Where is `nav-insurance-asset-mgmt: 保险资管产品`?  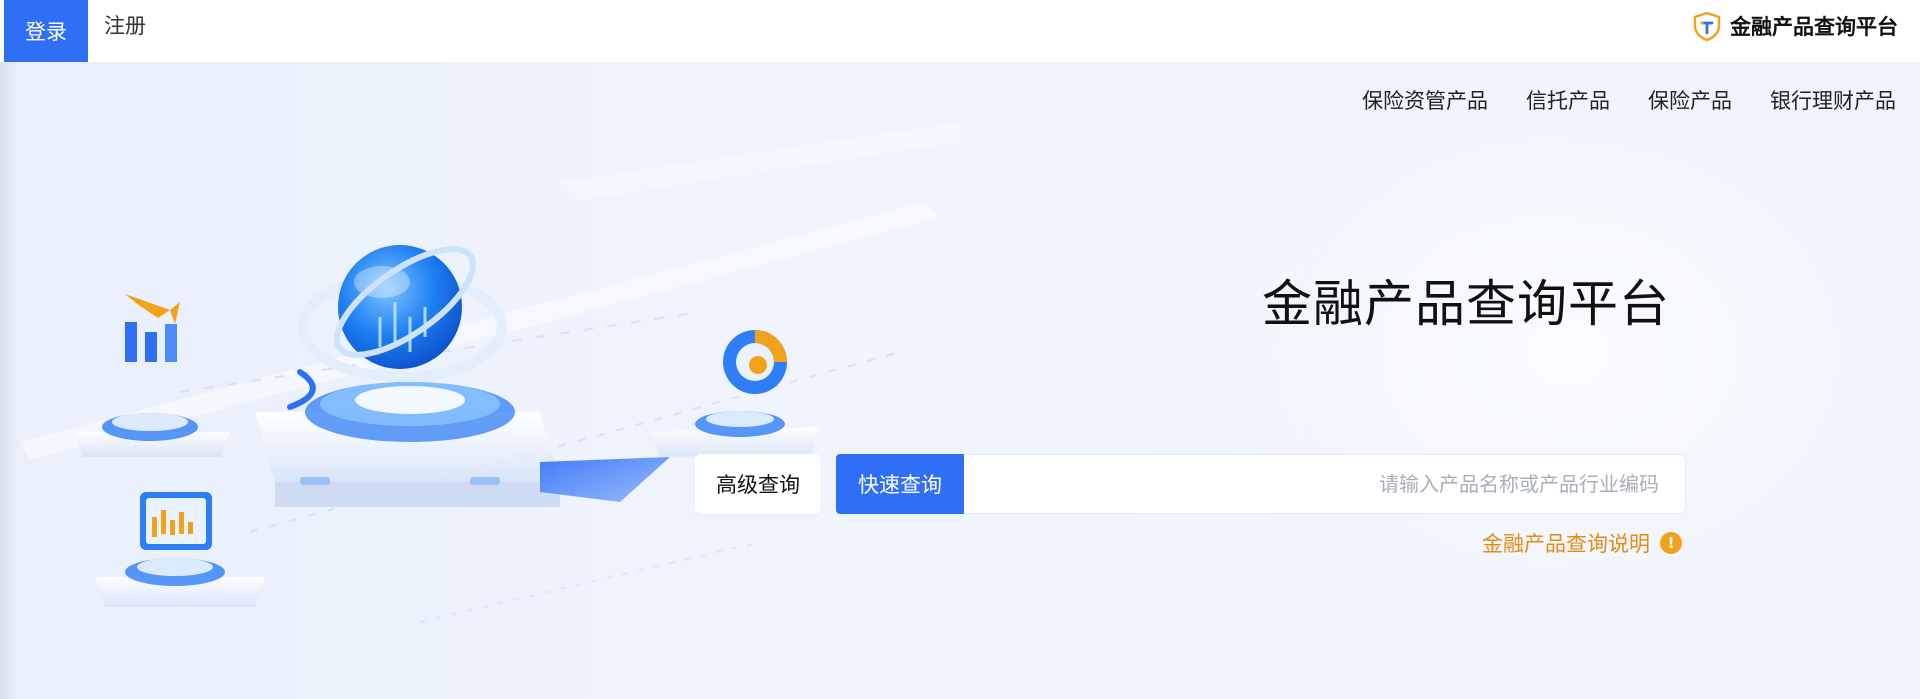
nav-insurance-asset-mgmt: 保险资管产品 is located at coordinates (1425, 100).